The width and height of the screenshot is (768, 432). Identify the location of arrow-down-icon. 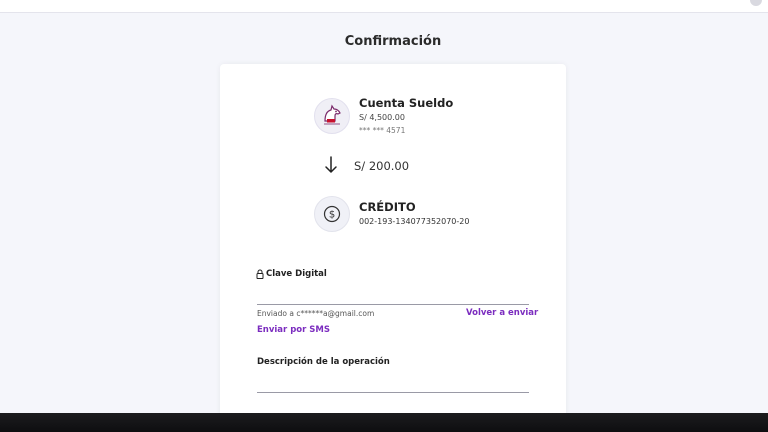
(331, 164).